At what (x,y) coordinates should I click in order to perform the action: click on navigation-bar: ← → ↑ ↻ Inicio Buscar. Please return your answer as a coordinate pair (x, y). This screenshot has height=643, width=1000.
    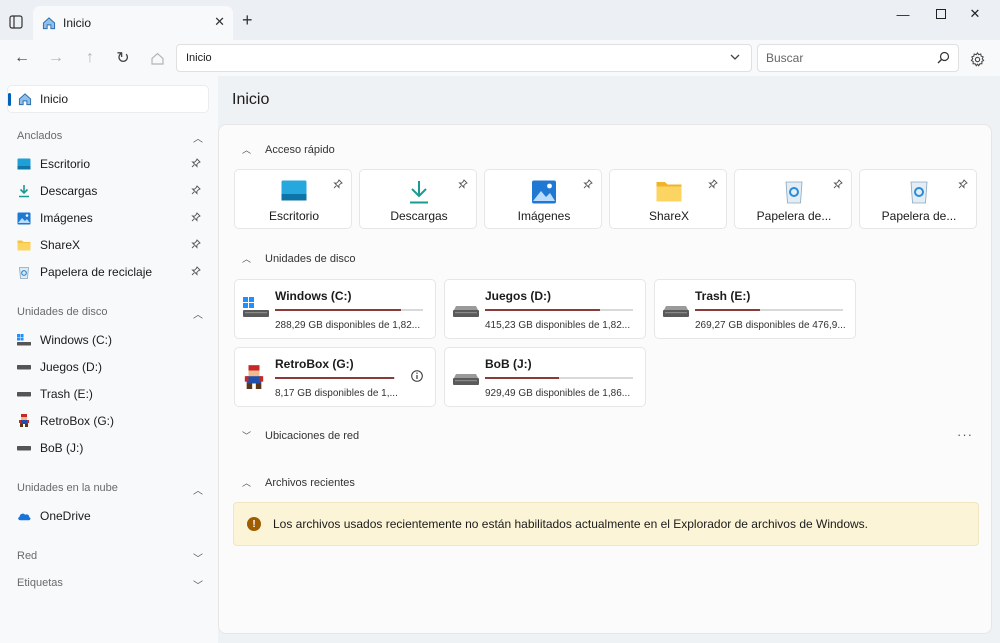
    Looking at the image, I should click on (500, 58).